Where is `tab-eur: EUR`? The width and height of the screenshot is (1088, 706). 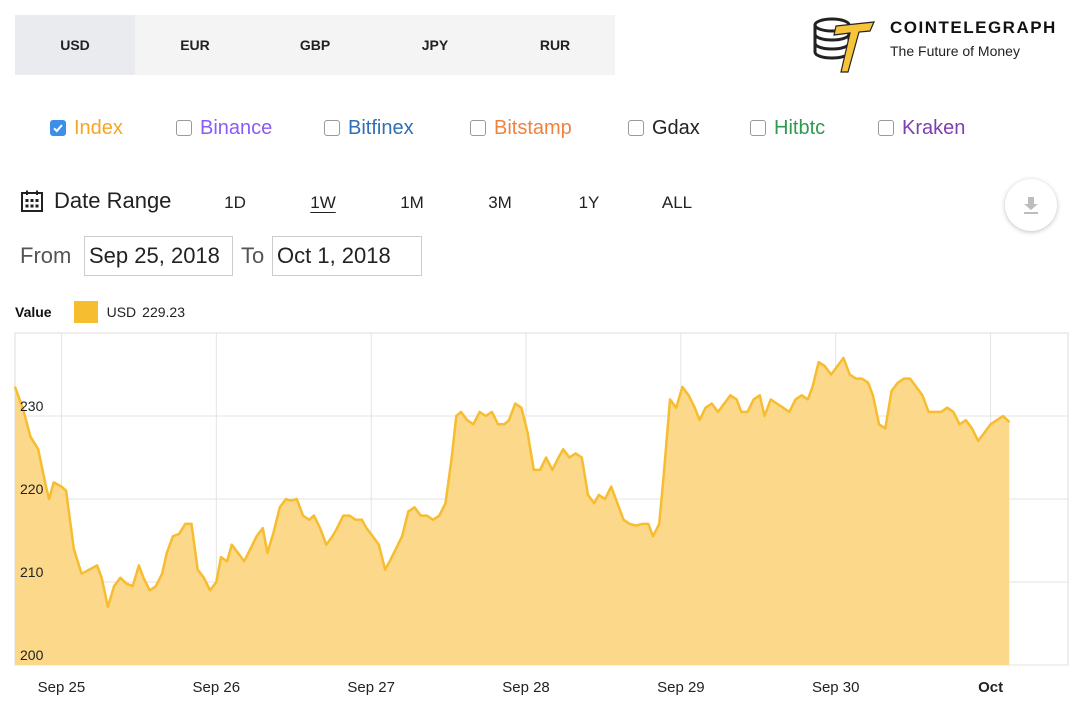 tab-eur: EUR is located at coordinates (195, 45).